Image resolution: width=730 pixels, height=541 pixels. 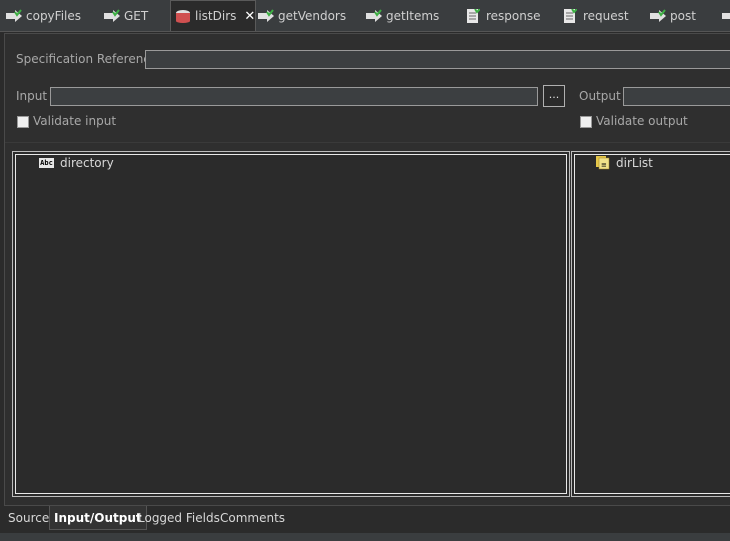 What do you see at coordinates (23, 122) in the screenshot?
I see `validate-input-checkbox` at bounding box center [23, 122].